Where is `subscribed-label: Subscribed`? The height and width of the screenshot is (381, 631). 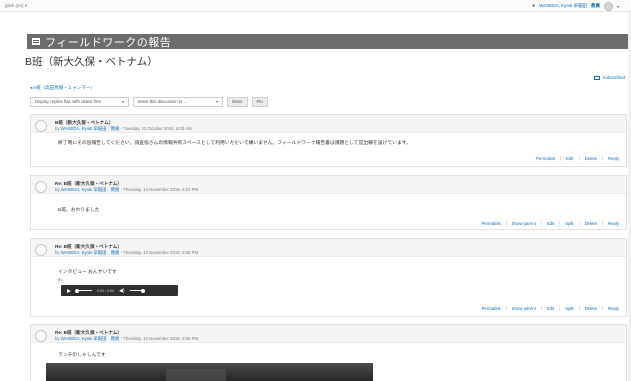 subscribed-label: Subscribed is located at coordinates (613, 77).